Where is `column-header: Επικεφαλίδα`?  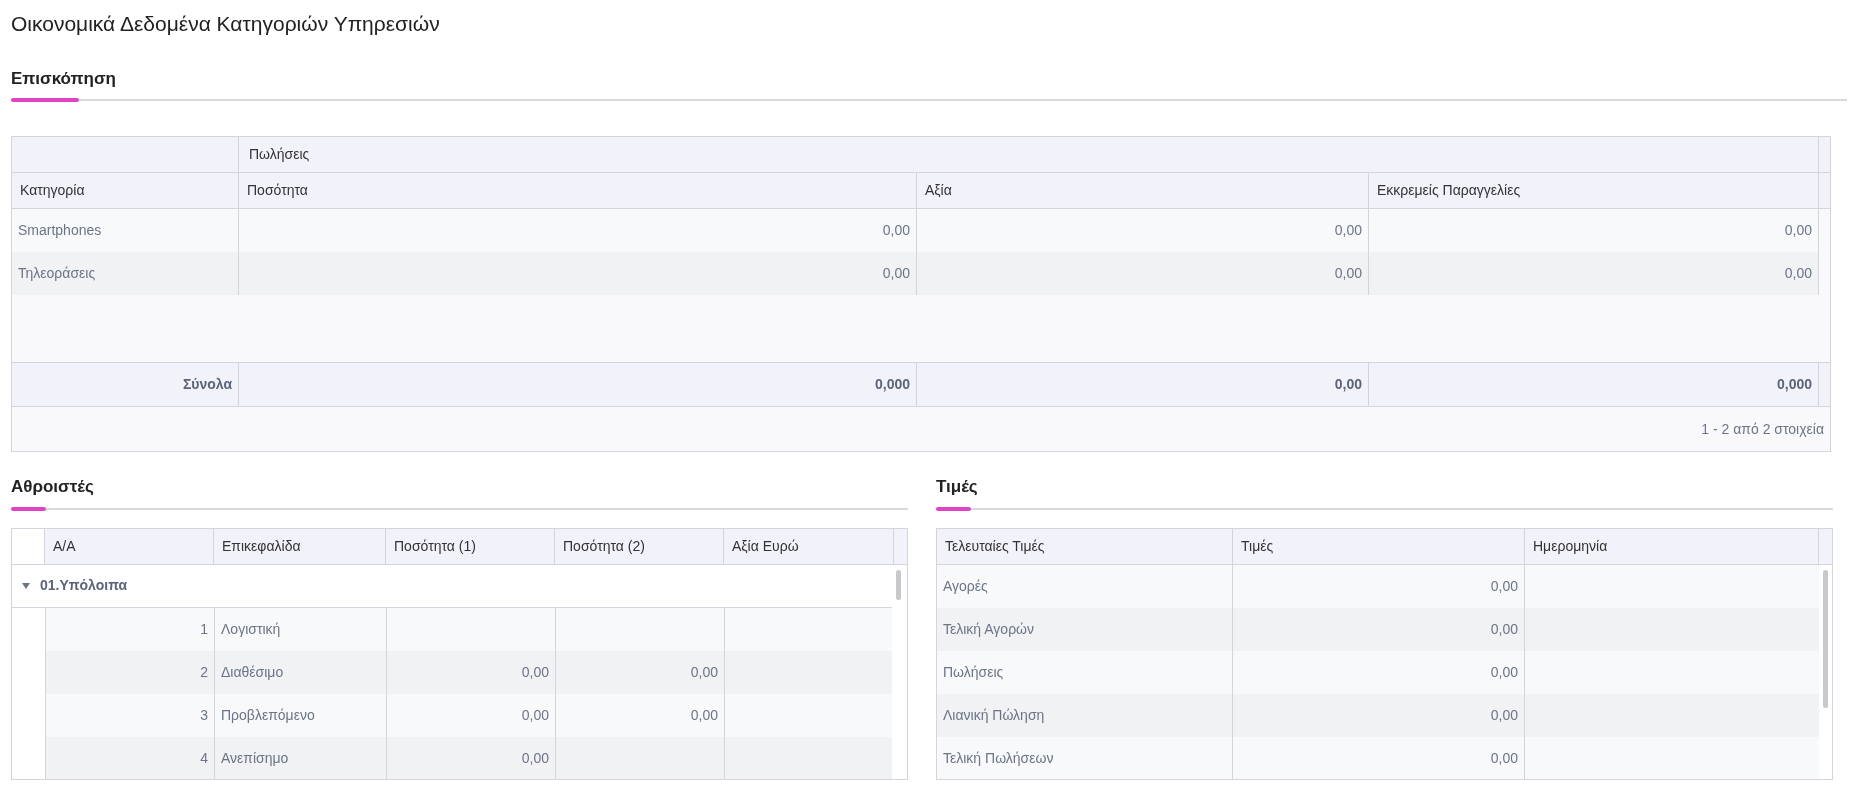
column-header: Επικεφαλίδα is located at coordinates (300, 546).